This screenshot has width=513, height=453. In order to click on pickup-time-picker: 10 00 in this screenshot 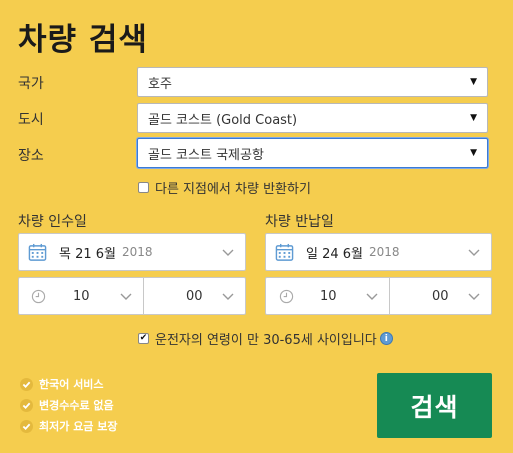, I will do `click(132, 296)`.